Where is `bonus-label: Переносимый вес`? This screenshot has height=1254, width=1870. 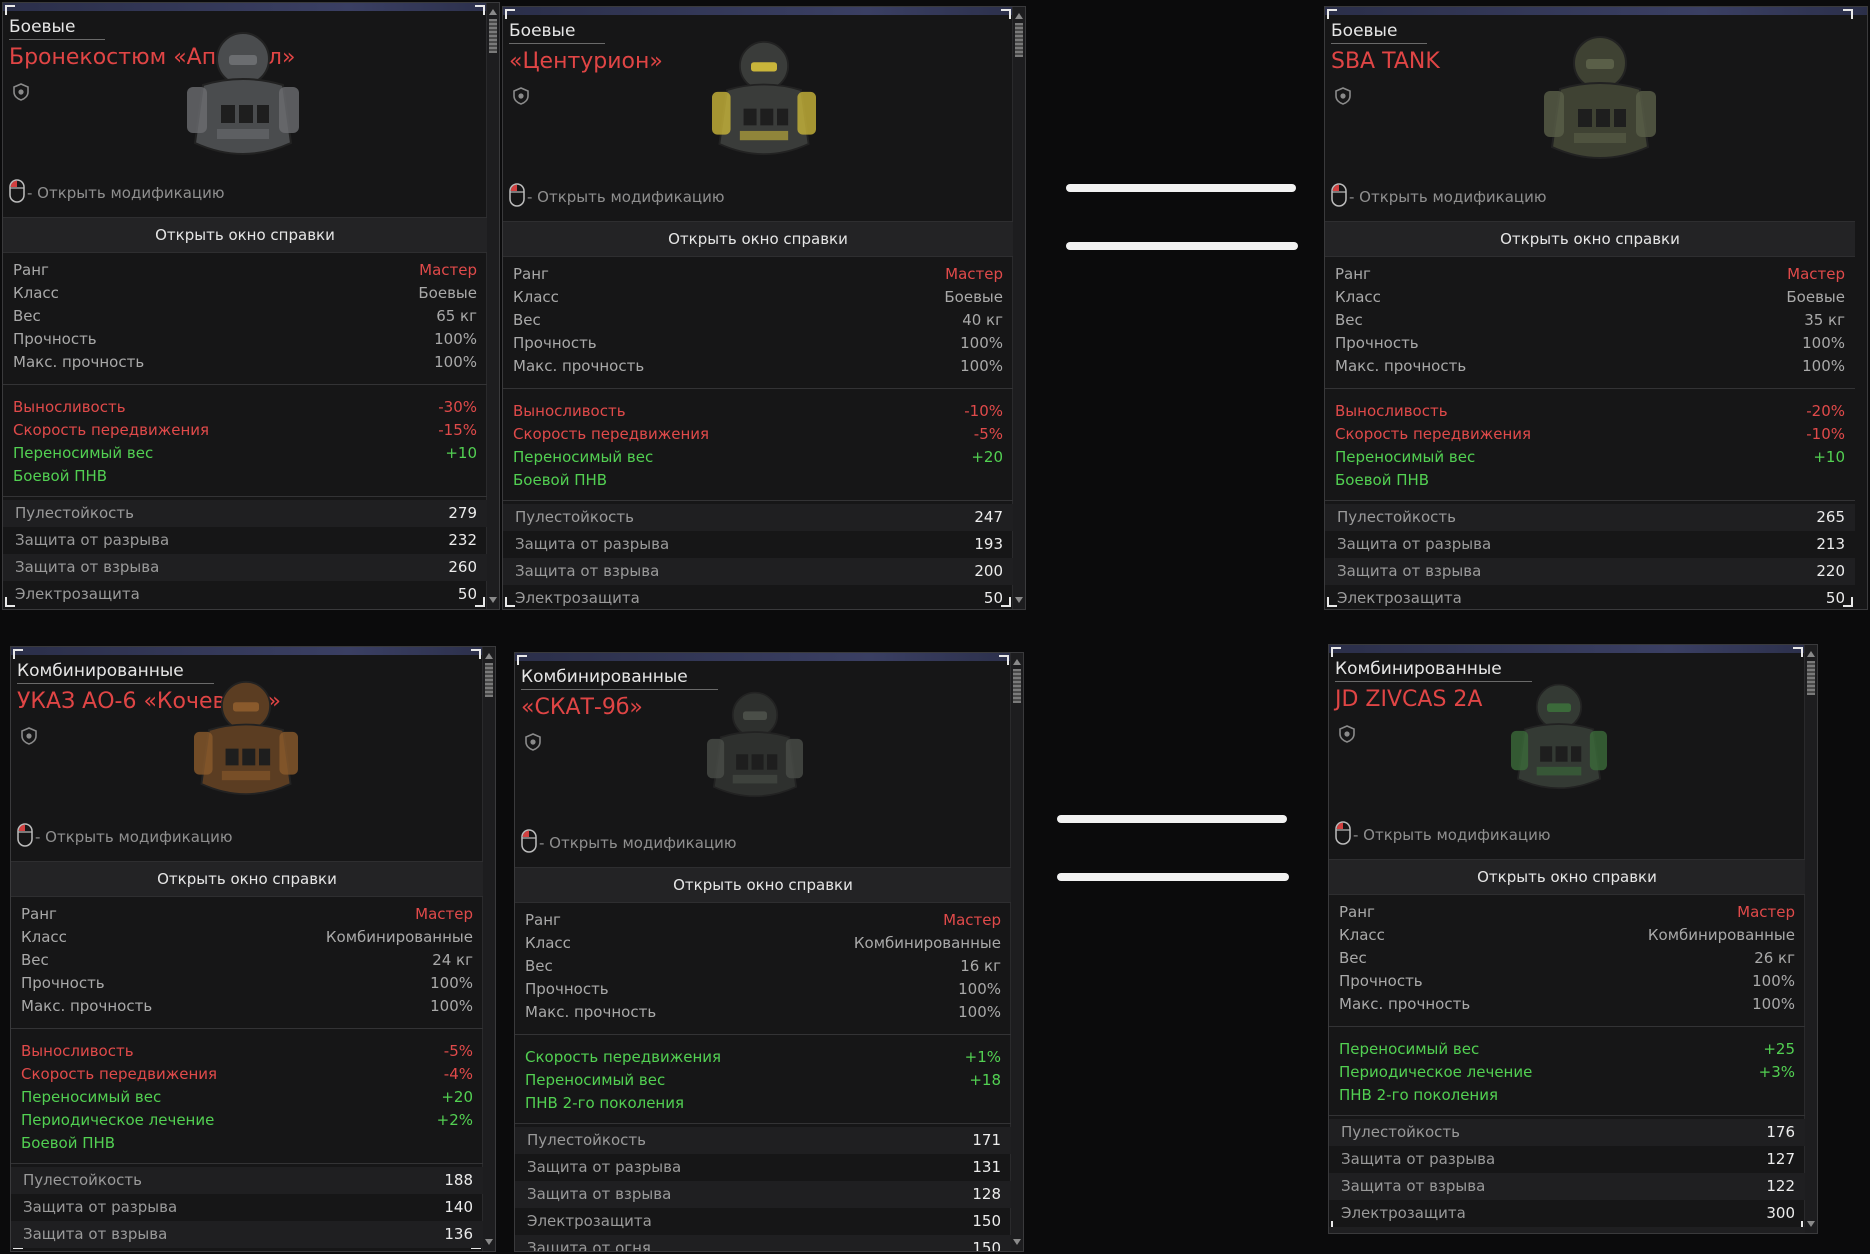
bonus-label: Переносимый вес is located at coordinates (1405, 457).